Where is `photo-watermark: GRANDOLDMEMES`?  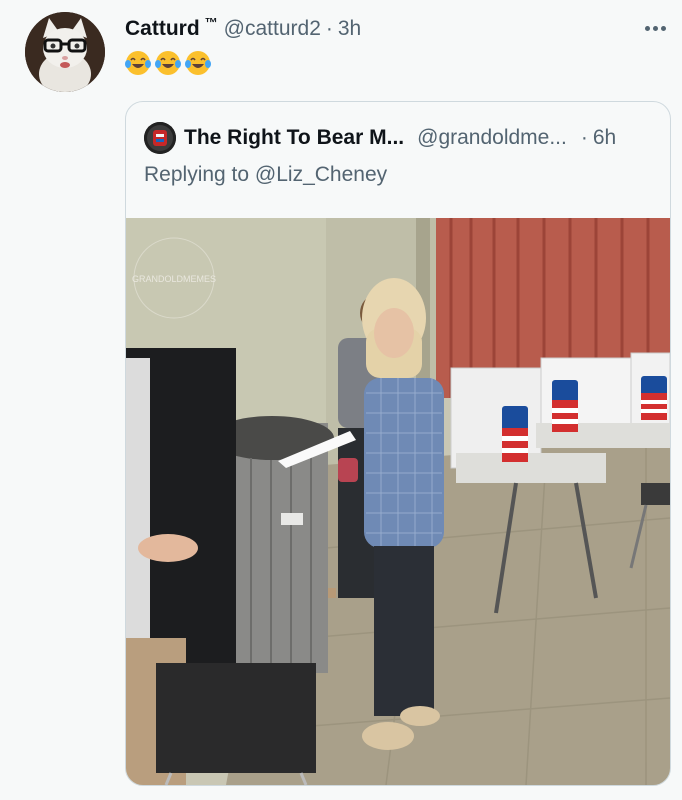 photo-watermark: GRANDOLDMEMES is located at coordinates (174, 279).